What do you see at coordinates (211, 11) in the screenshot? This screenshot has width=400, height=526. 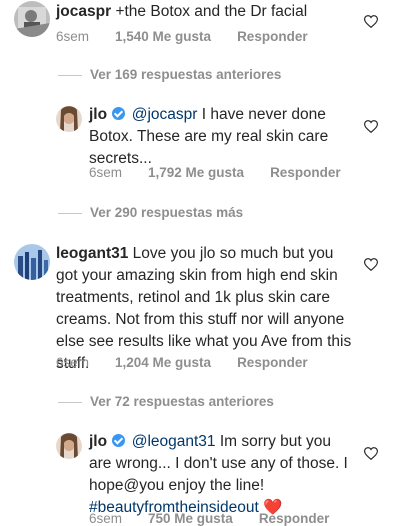 I see `comment-body: +the Botox and the Dr facial` at bounding box center [211, 11].